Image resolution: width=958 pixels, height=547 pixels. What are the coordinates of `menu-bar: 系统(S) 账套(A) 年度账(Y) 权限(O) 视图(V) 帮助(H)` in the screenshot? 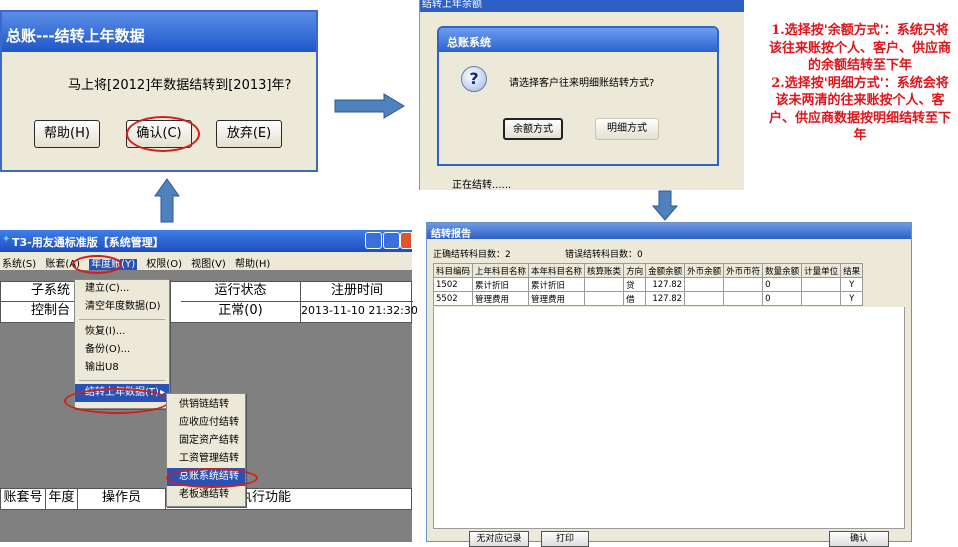 It's located at (206, 261).